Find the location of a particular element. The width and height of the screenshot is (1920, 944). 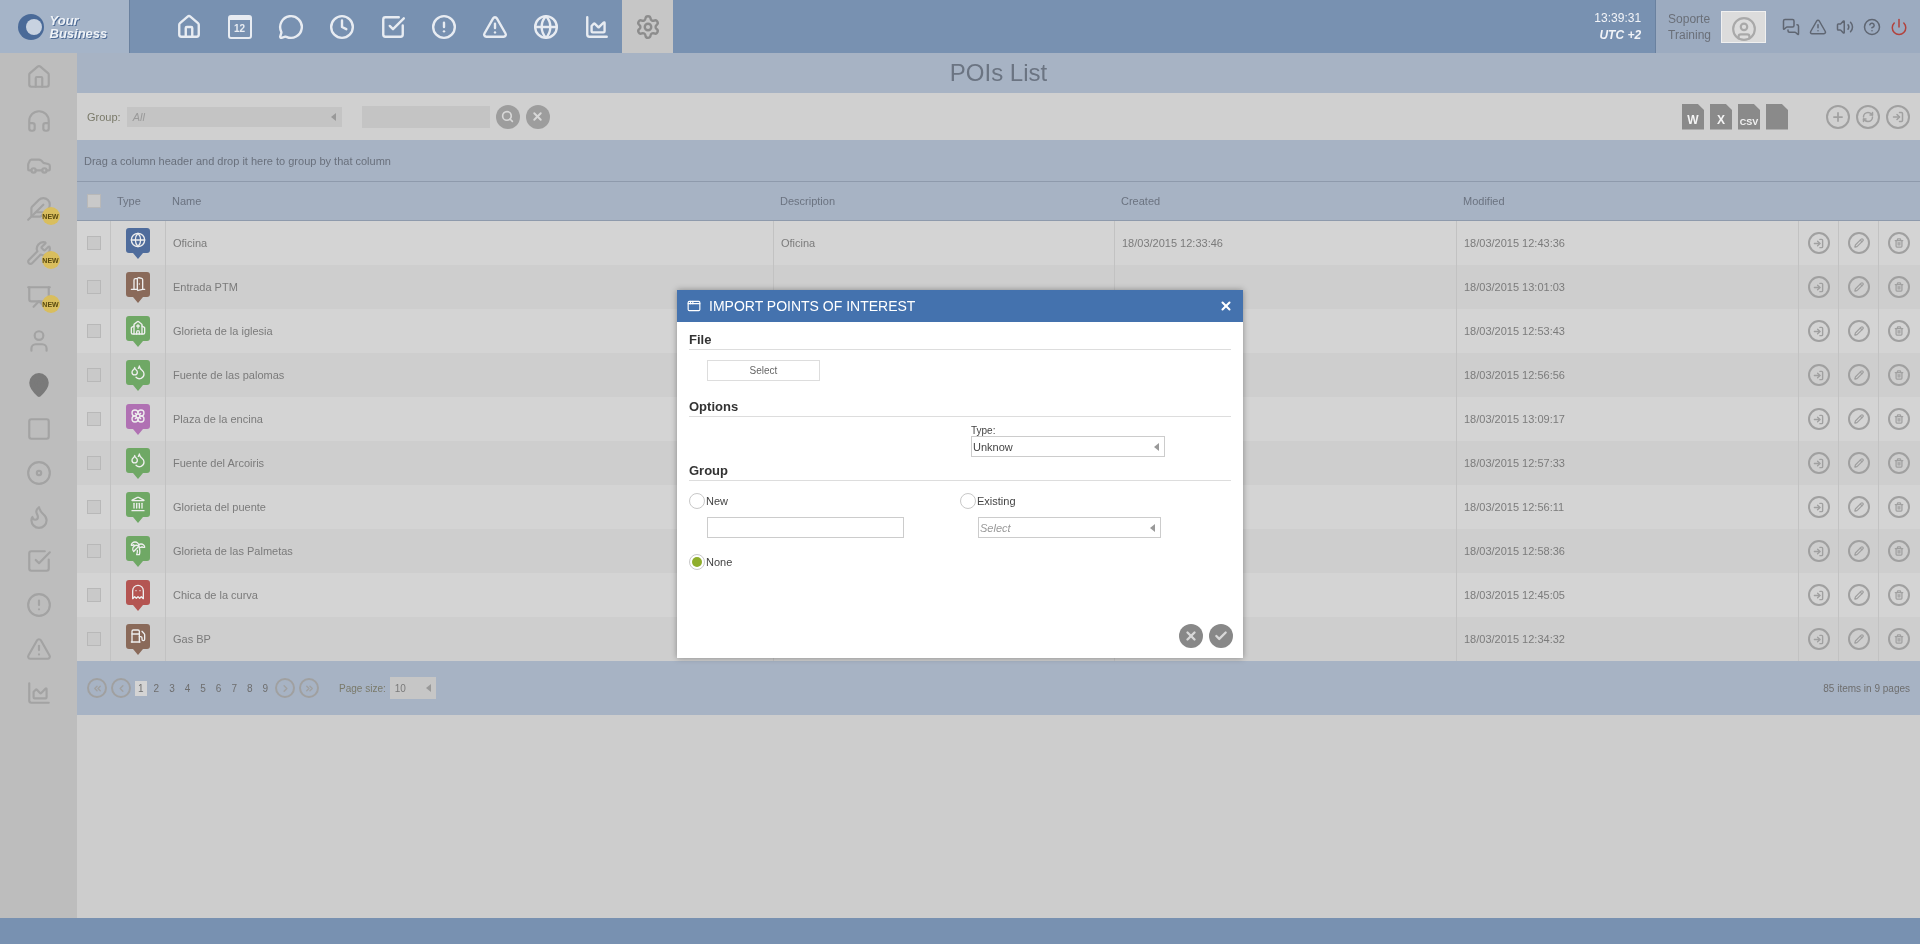

previous-page-button is located at coordinates (121, 688).